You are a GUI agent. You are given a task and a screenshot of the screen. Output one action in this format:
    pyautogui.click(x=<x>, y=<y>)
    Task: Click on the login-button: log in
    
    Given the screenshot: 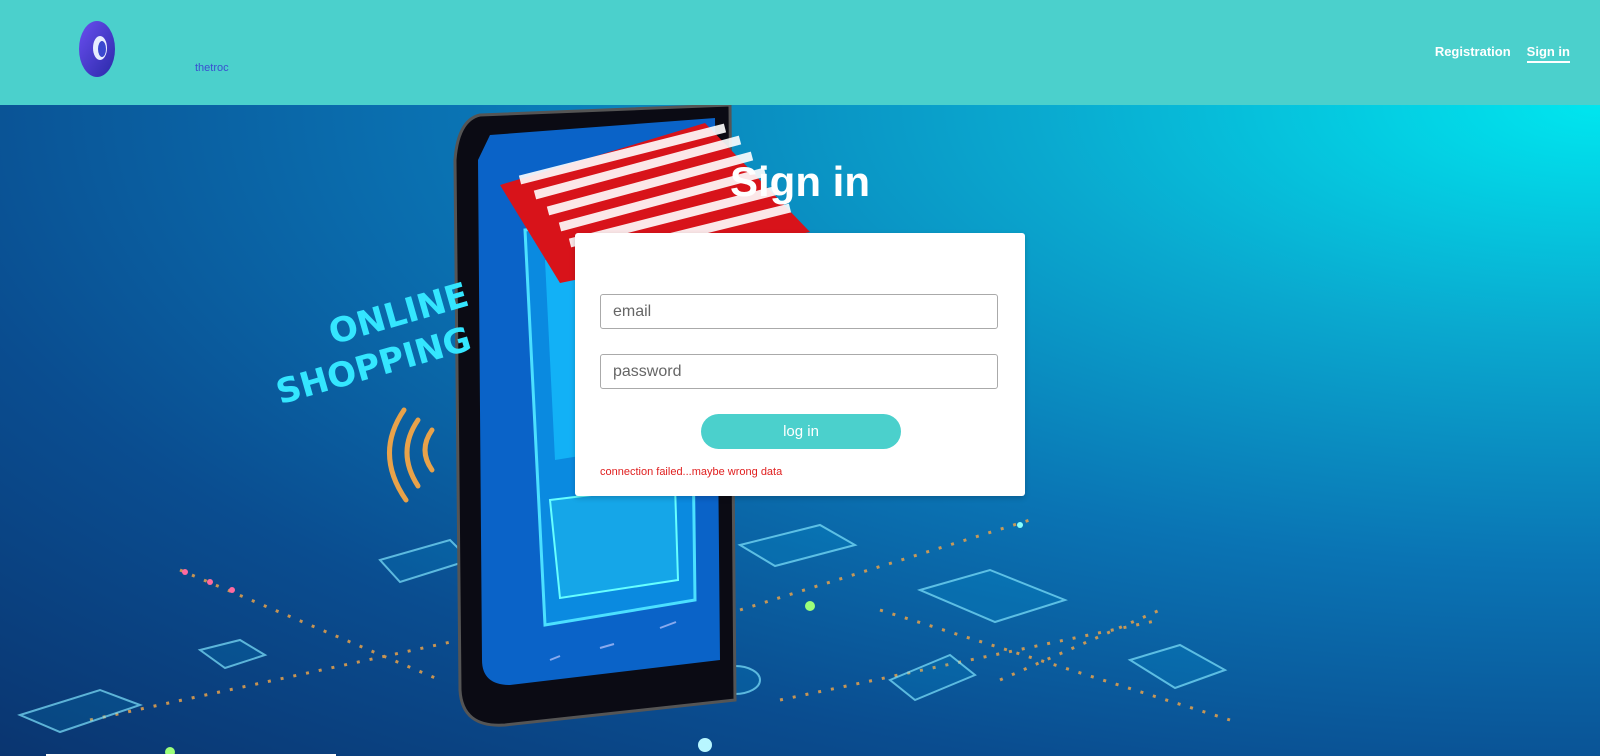 What is the action you would take?
    pyautogui.click(x=801, y=431)
    